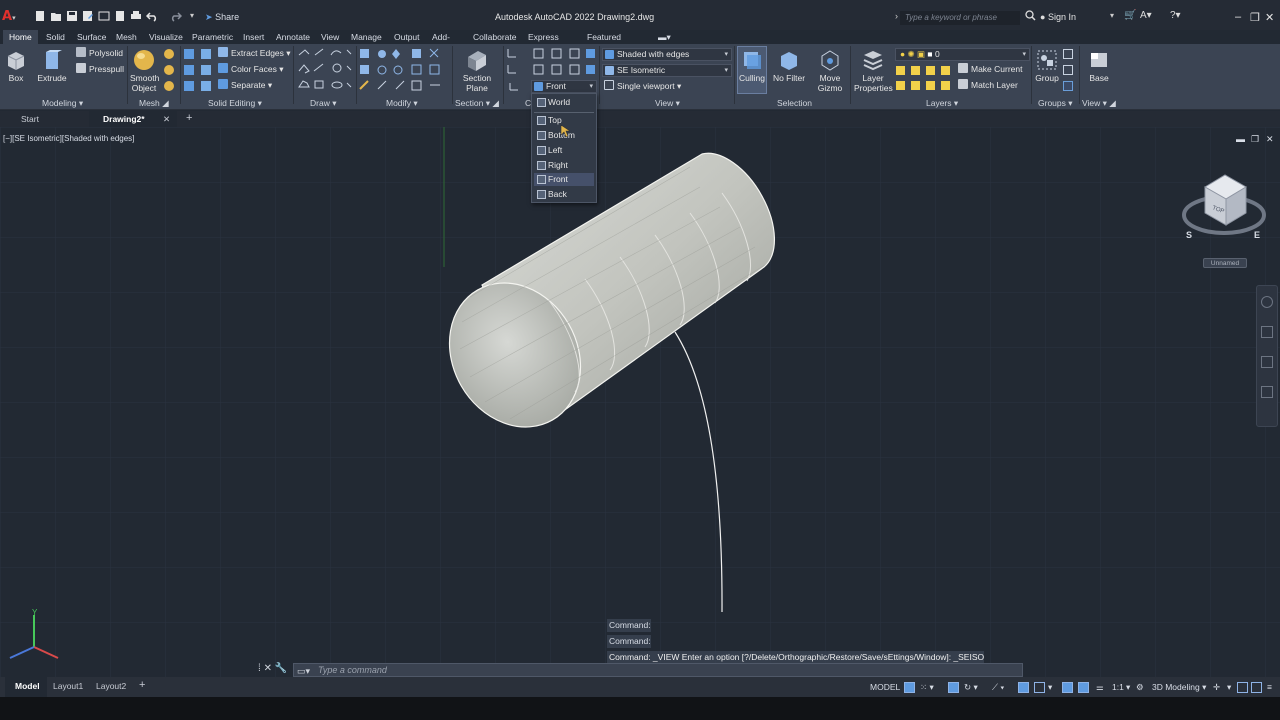  I want to click on layout-tab-layout2: Layout2, so click(111, 686).